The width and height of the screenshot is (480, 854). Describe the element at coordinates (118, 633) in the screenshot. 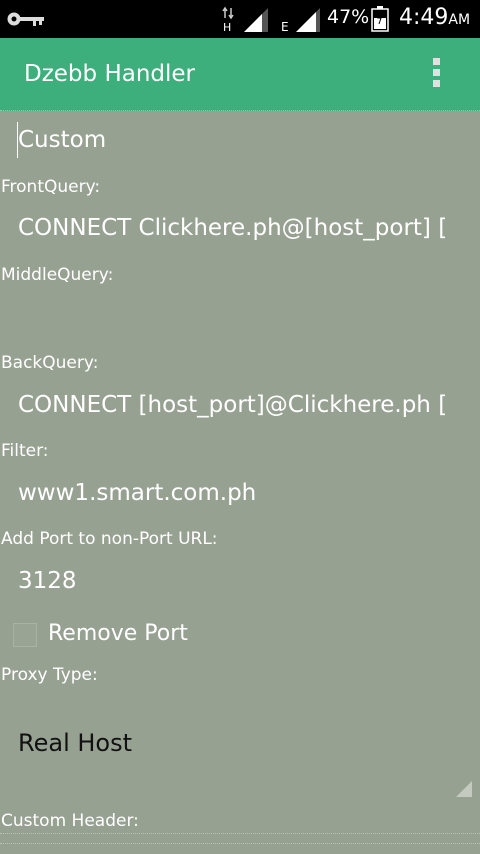

I see `remove-port-label: Remove Port` at that location.